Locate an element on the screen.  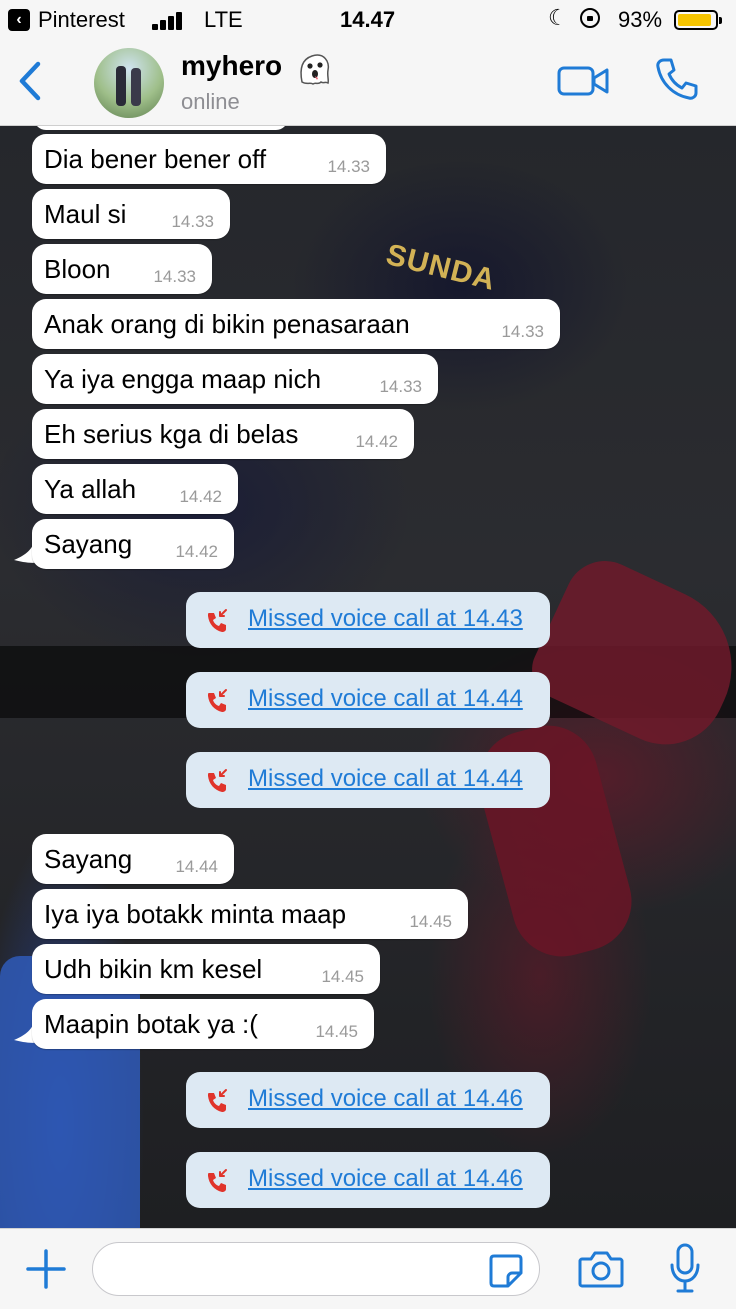
missed-call-notice: Missed voice call at 14.43 is located at coordinates (368, 620).